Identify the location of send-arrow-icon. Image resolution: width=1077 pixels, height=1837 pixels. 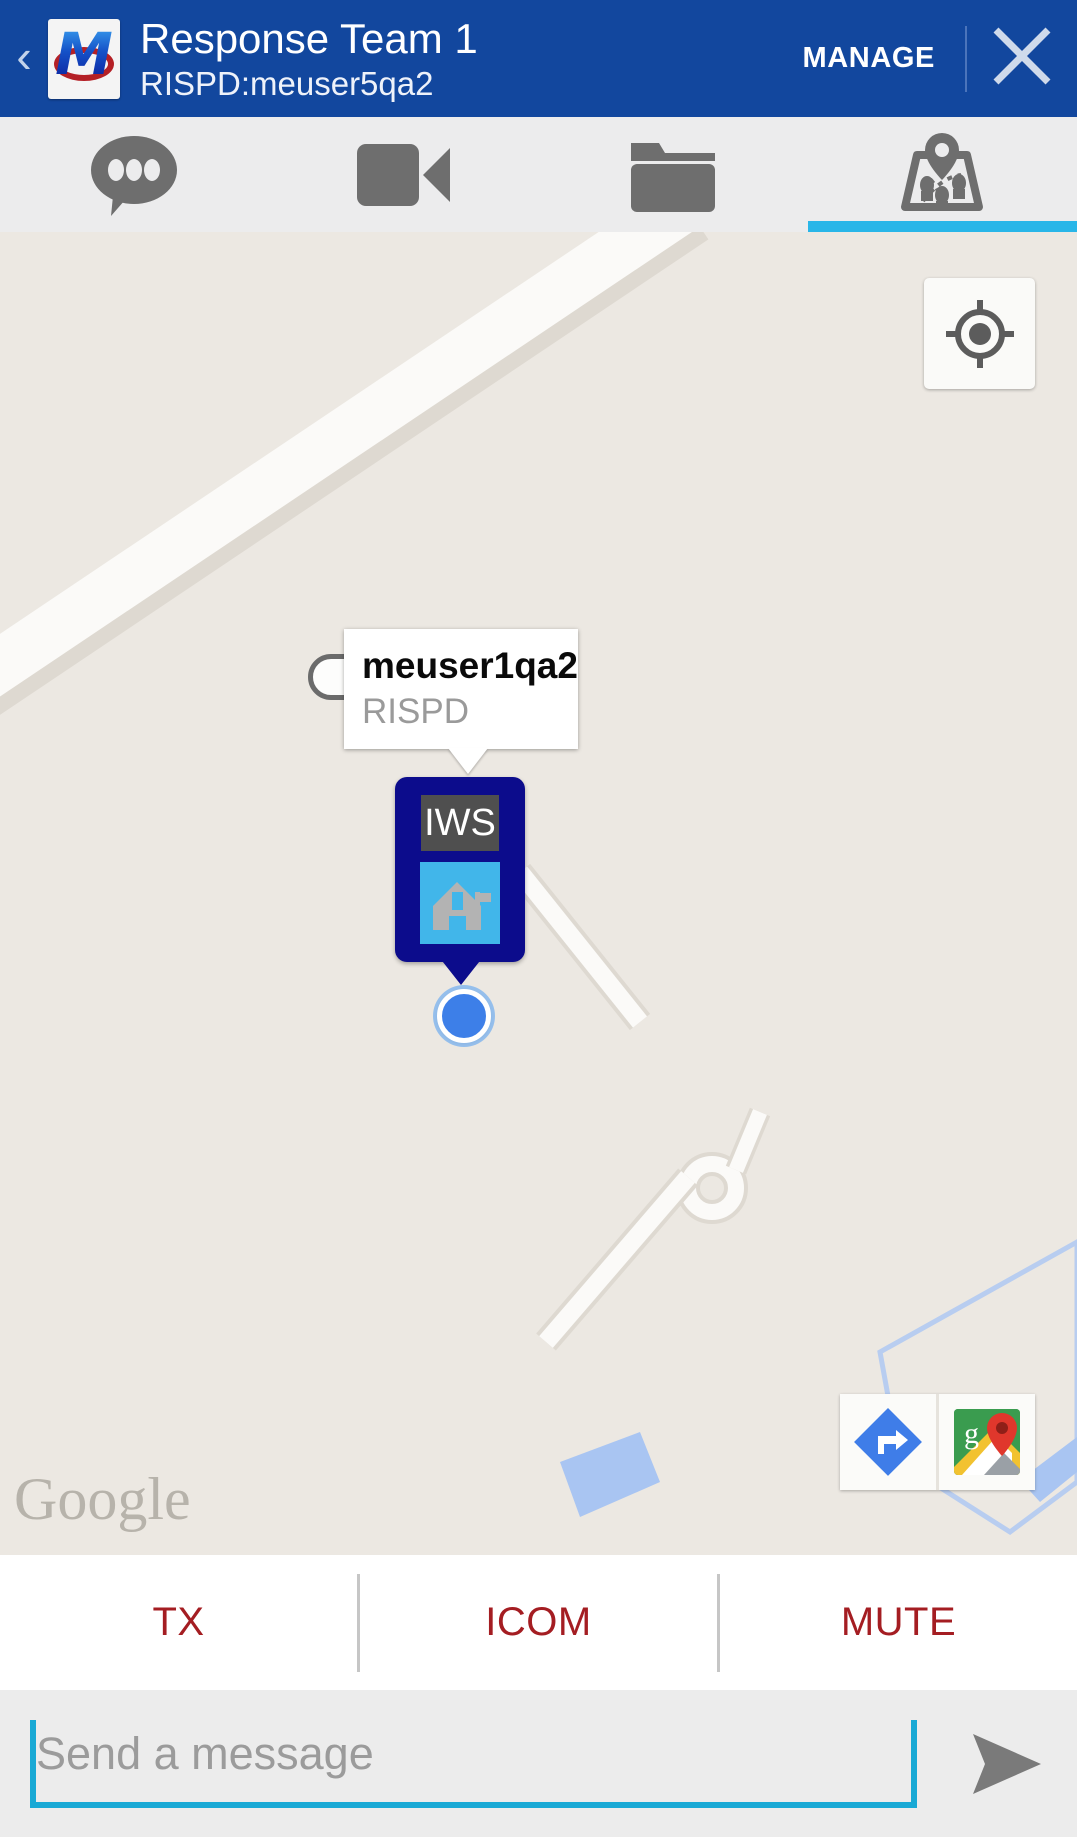
(1007, 1763).